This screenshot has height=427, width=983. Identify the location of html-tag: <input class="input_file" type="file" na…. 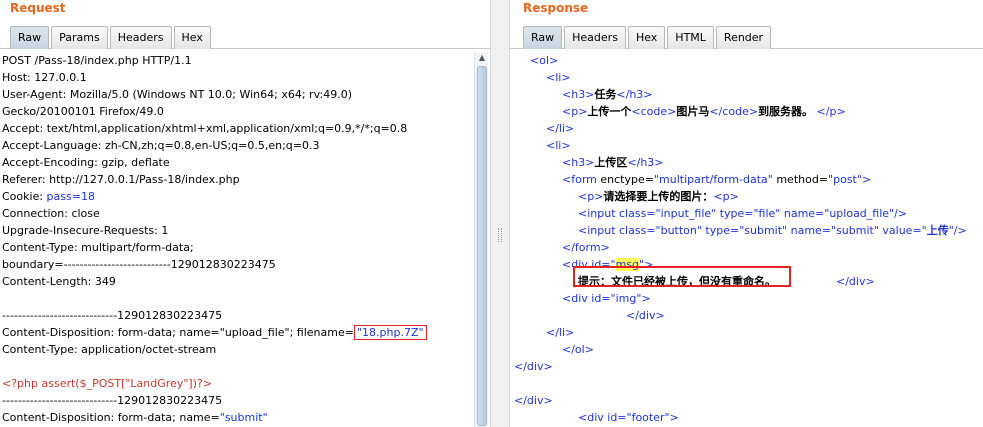
(743, 213).